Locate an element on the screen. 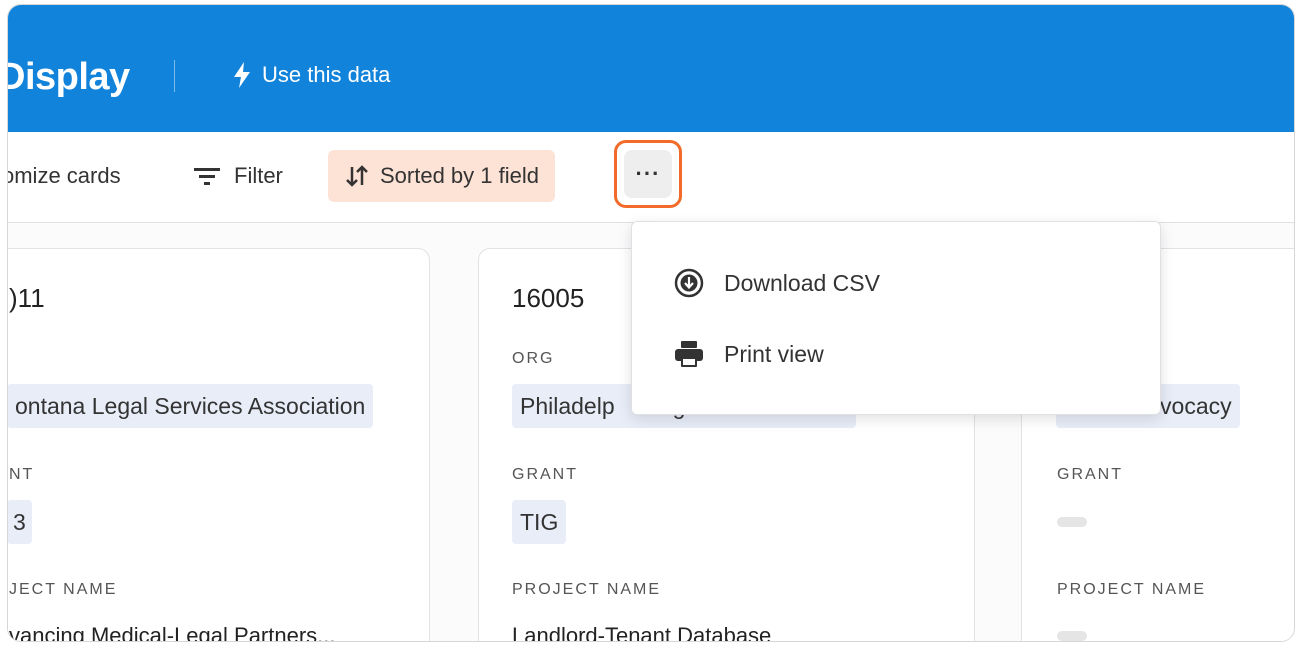  print-view-label: Print view is located at coordinates (774, 353).